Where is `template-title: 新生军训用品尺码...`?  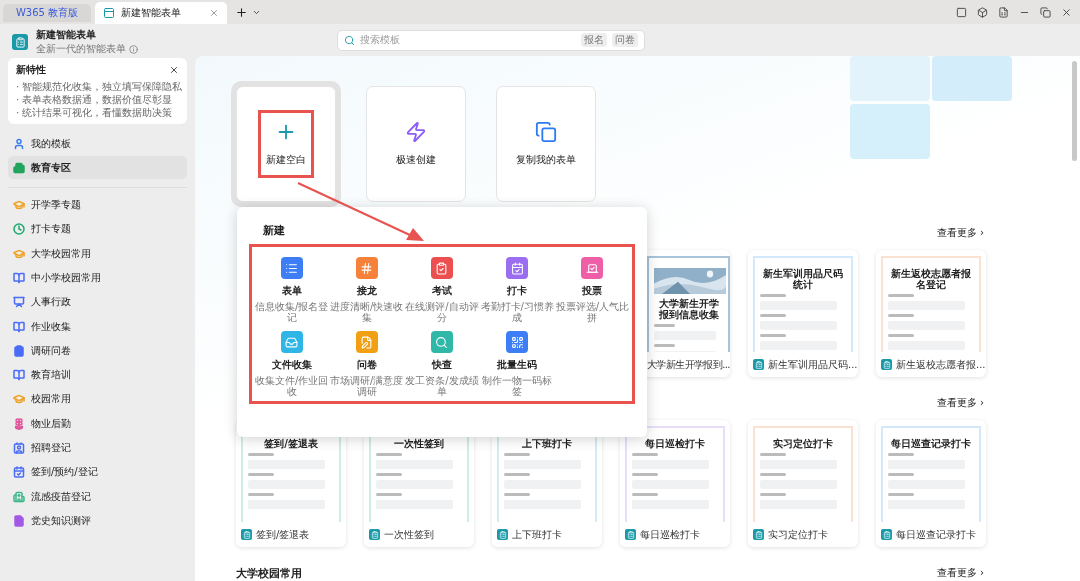 template-title: 新生军训用品尺码... is located at coordinates (813, 364).